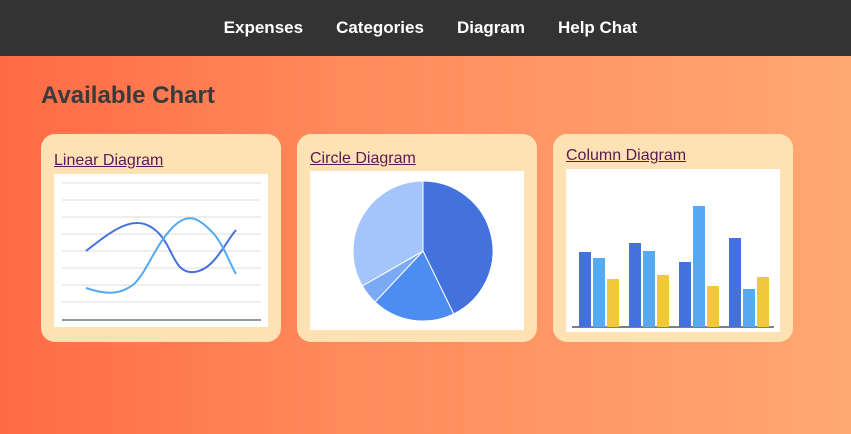 This screenshot has height=434, width=851. Describe the element at coordinates (108, 161) in the screenshot. I see `linear-diagram-link: Linear Diagram` at that location.